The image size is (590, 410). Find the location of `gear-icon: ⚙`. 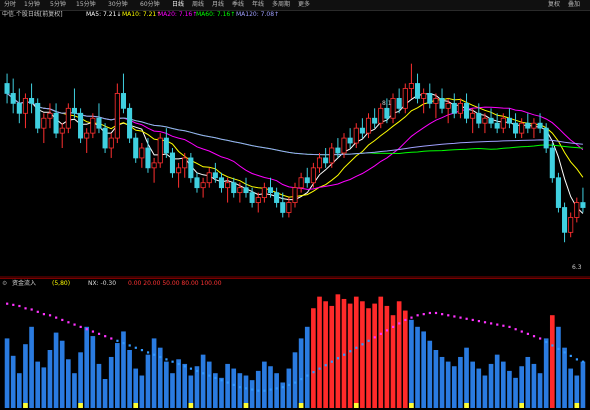

gear-icon: ⚙ is located at coordinates (4, 284).